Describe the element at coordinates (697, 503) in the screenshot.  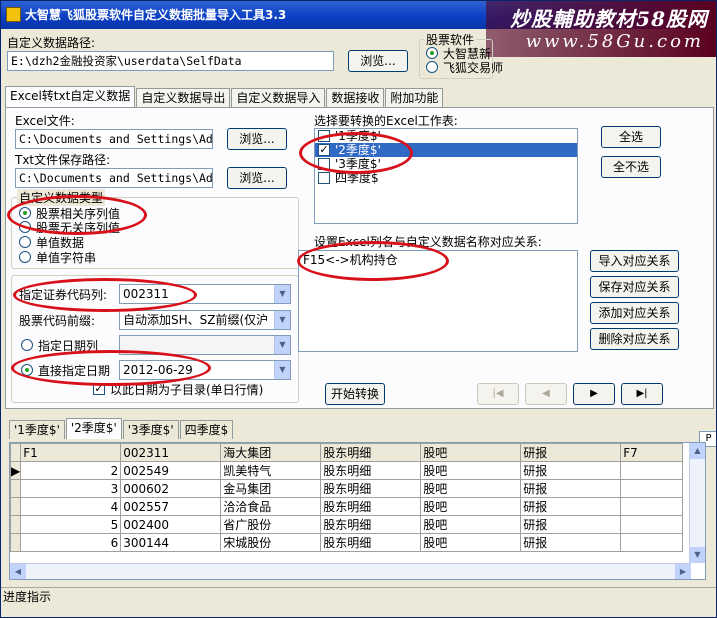
I see `vertical-scrollbar: ▲ ▼` at that location.